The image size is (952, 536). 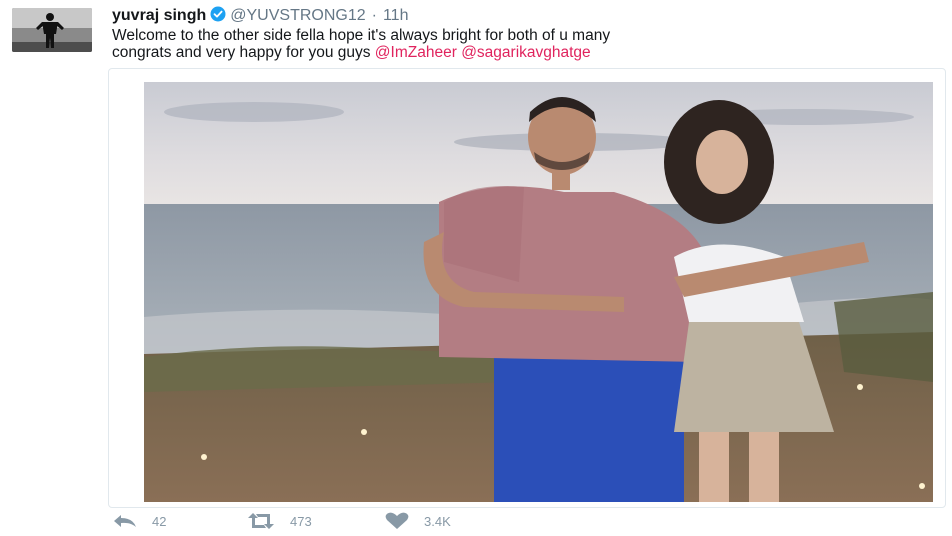 I want to click on verified-badge-icon, so click(x=218, y=16).